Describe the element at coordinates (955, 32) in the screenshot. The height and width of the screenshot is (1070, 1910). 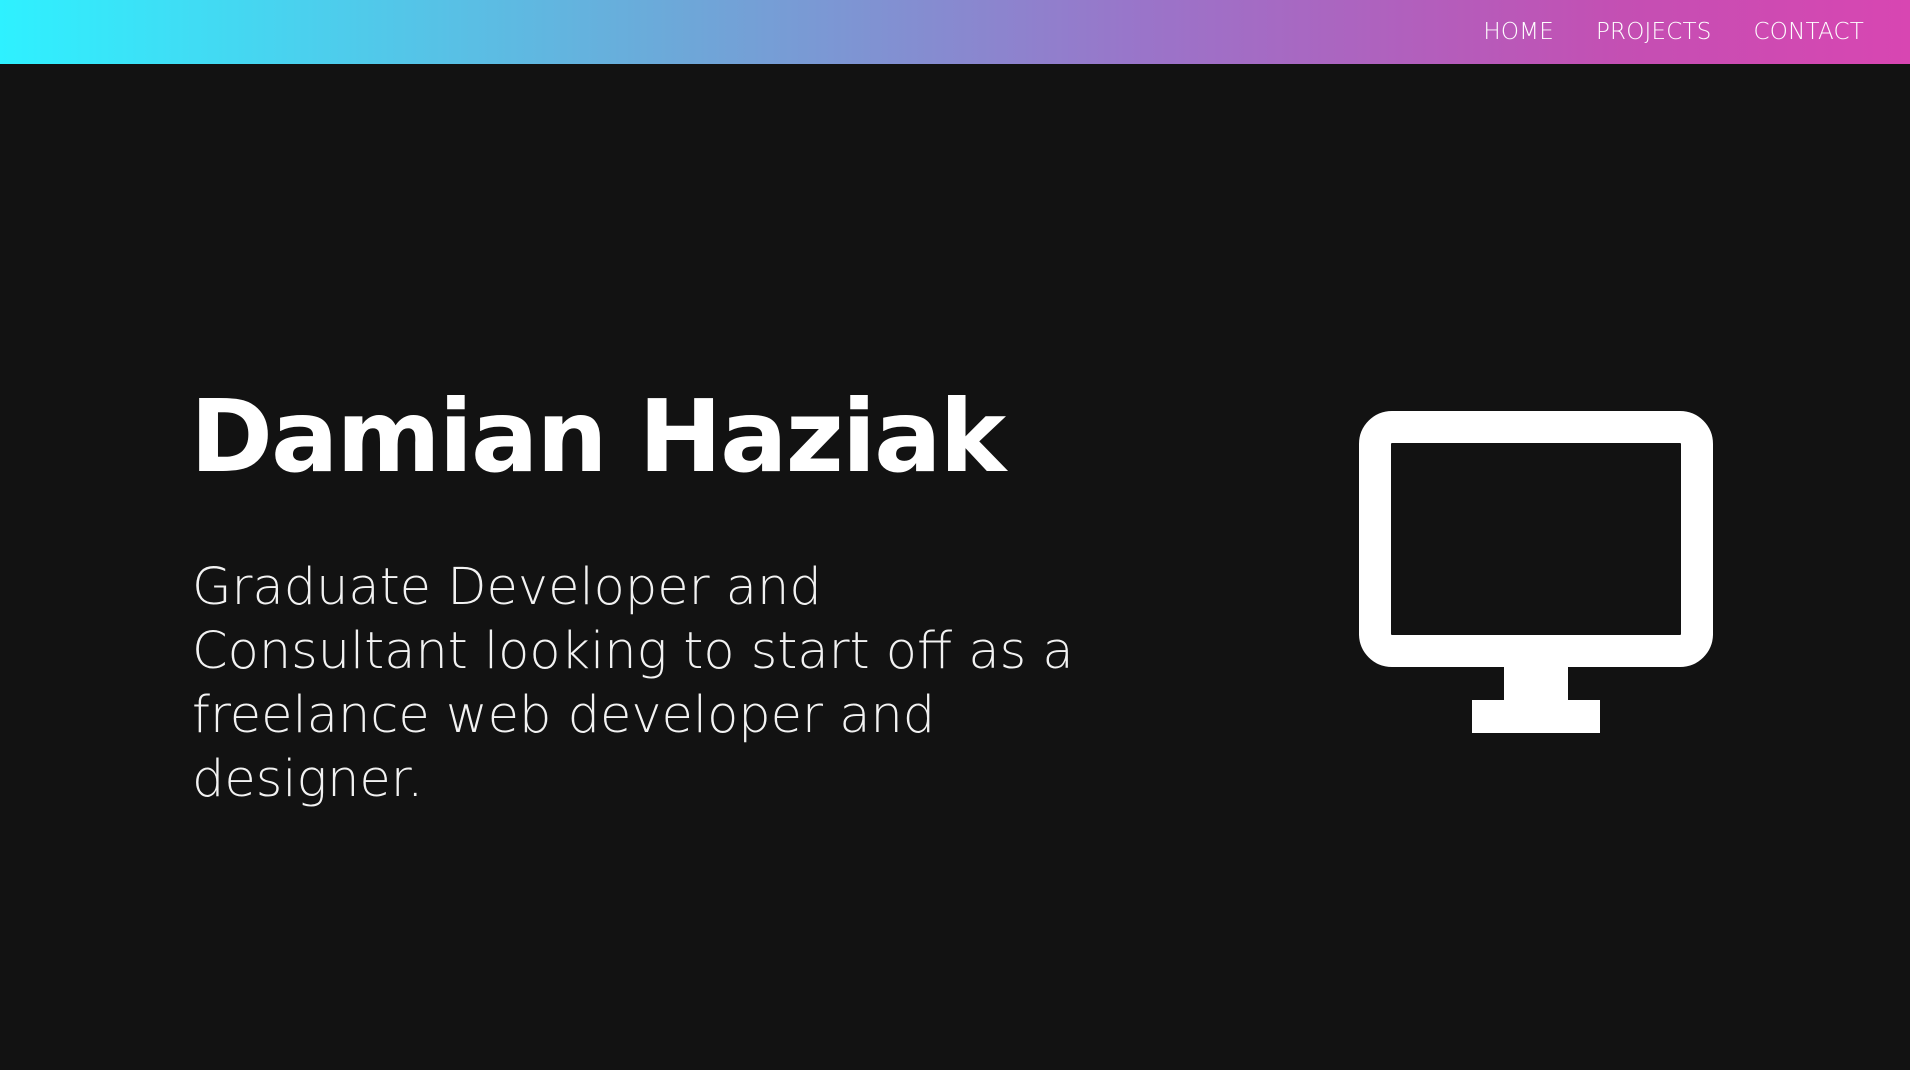
I see `top-navigation-bar: HOME PROJECTS CONTACT` at that location.